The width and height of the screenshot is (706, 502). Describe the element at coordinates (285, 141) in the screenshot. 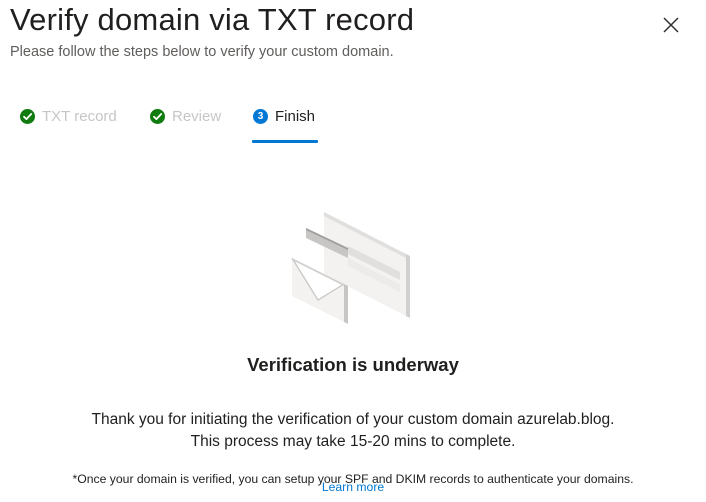

I see `active-step-indicator` at that location.